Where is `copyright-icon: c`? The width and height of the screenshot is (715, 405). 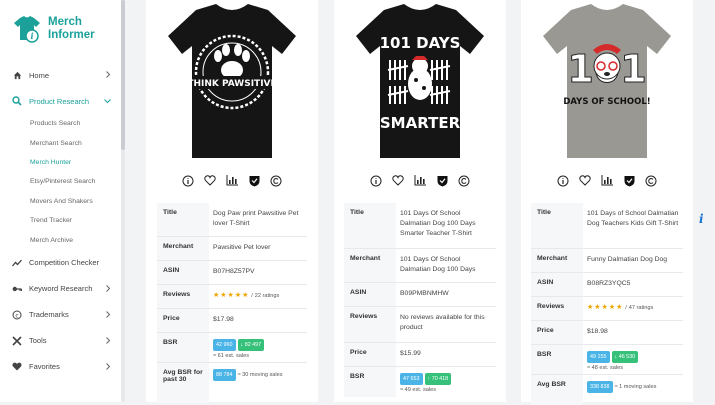 copyright-icon: c is located at coordinates (17, 315).